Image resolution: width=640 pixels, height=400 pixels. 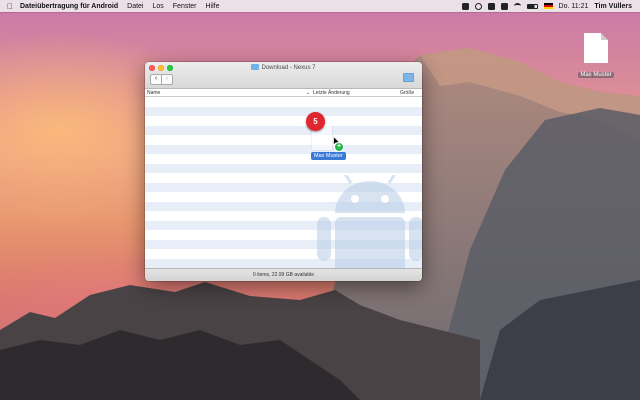 I want to click on wifi-icon, so click(x=517, y=6).